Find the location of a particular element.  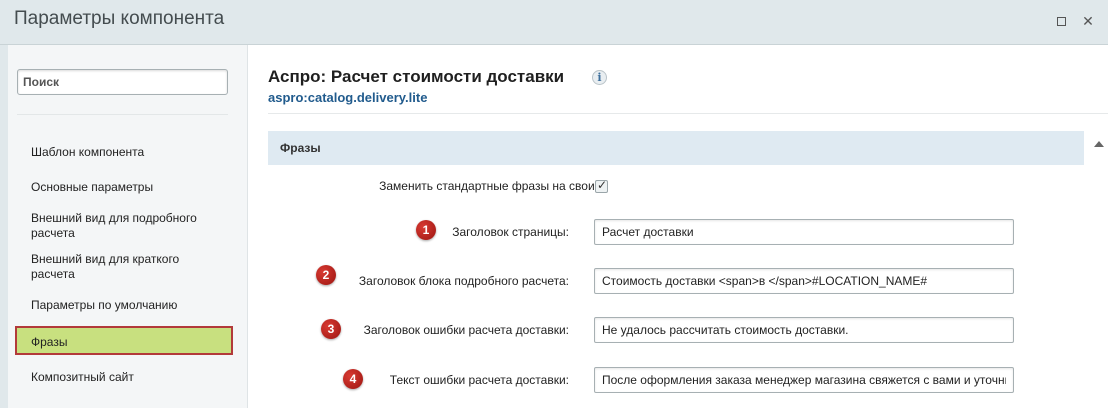

window-titlebar: Параметры компонента ✕ is located at coordinates (554, 22).